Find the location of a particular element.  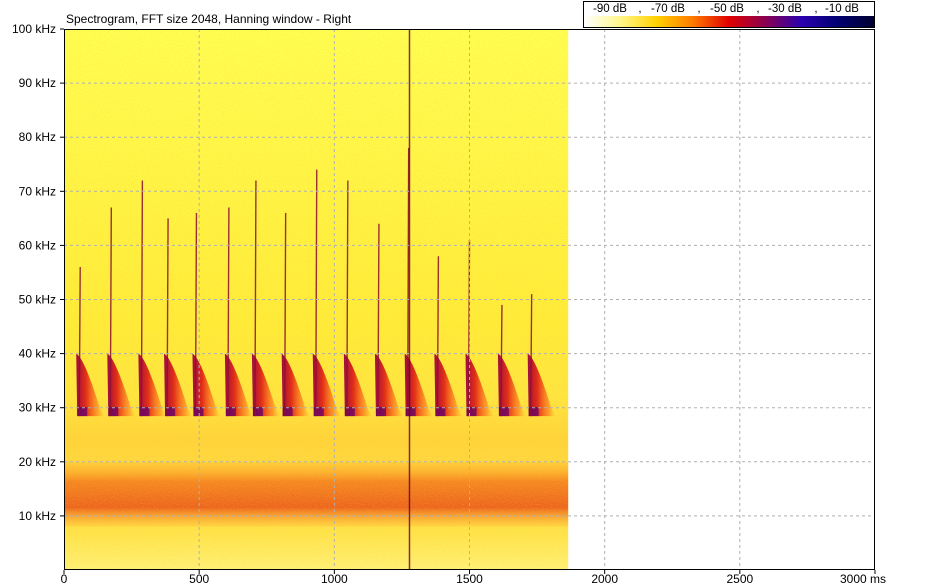

y-tick-label-60: 60 kHz is located at coordinates (37, 245).